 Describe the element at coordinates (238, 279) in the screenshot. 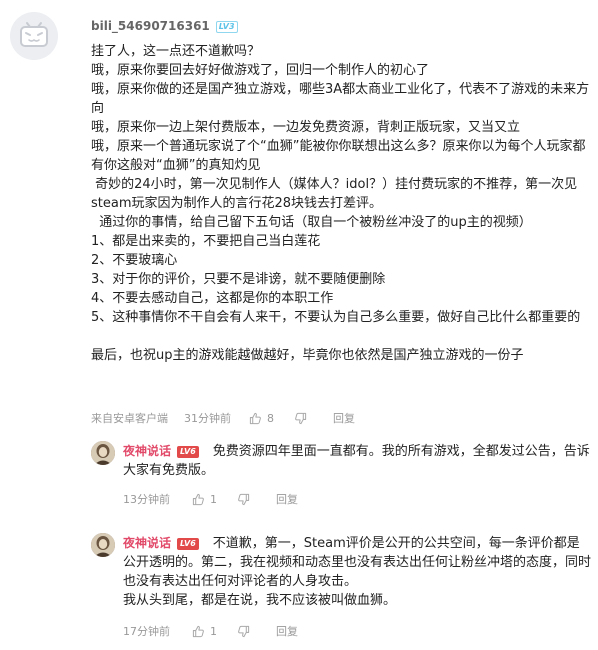

I see `comment-paragraph: 3、对于你的评价，只要不是诽谤，就不要随便删除` at that location.